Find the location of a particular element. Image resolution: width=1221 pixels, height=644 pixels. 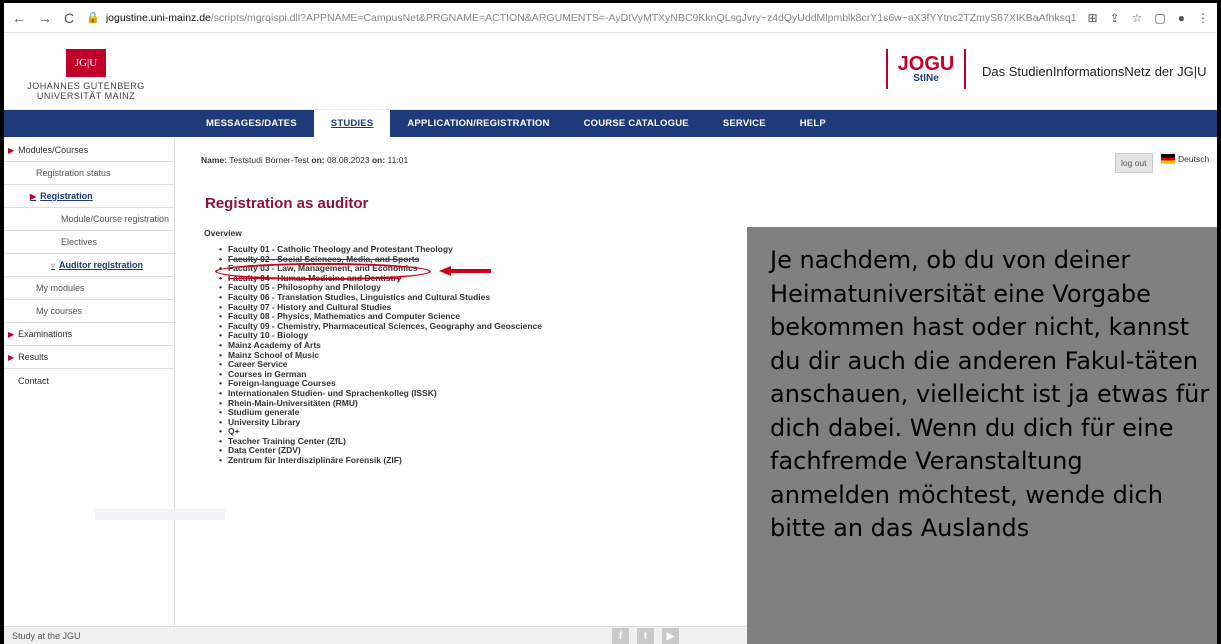

sidebar-item-label: Contact is located at coordinates (34, 380).